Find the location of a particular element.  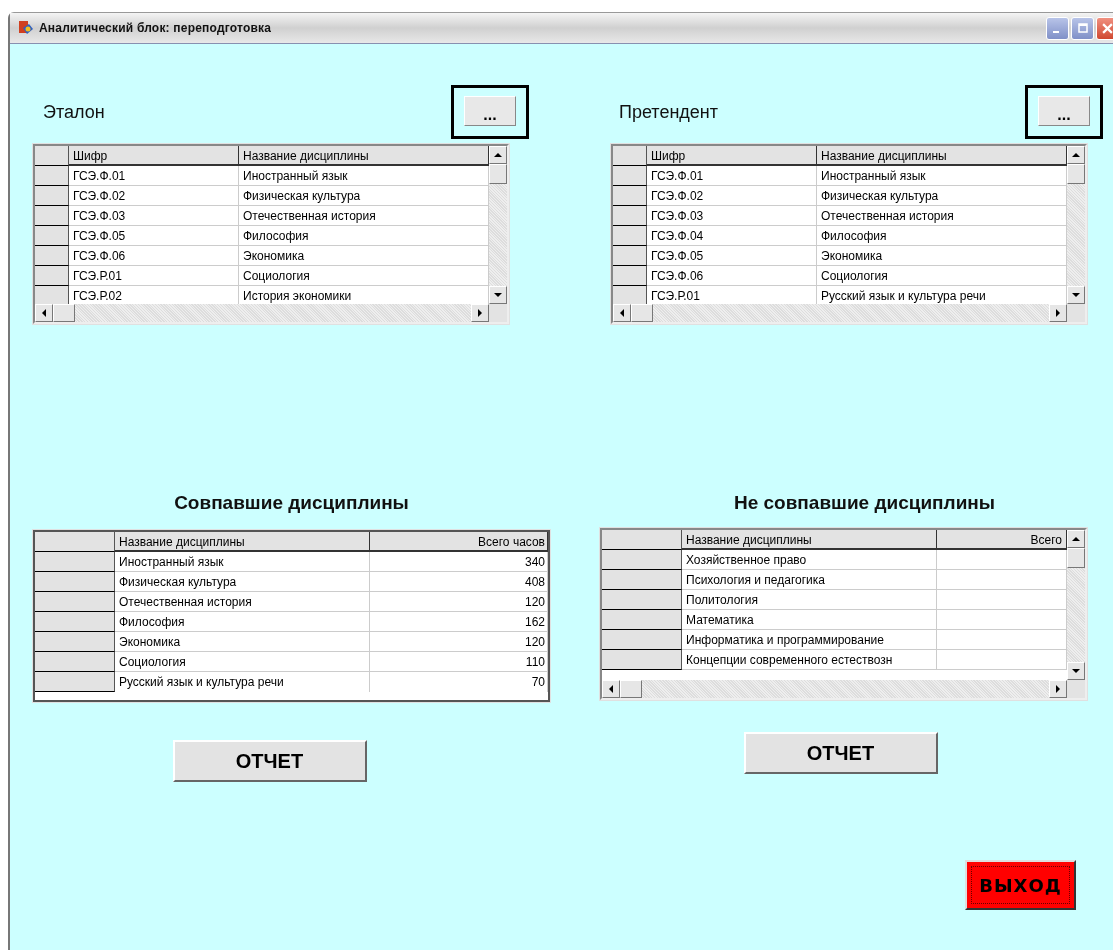

minimize-button is located at coordinates (1057, 28).